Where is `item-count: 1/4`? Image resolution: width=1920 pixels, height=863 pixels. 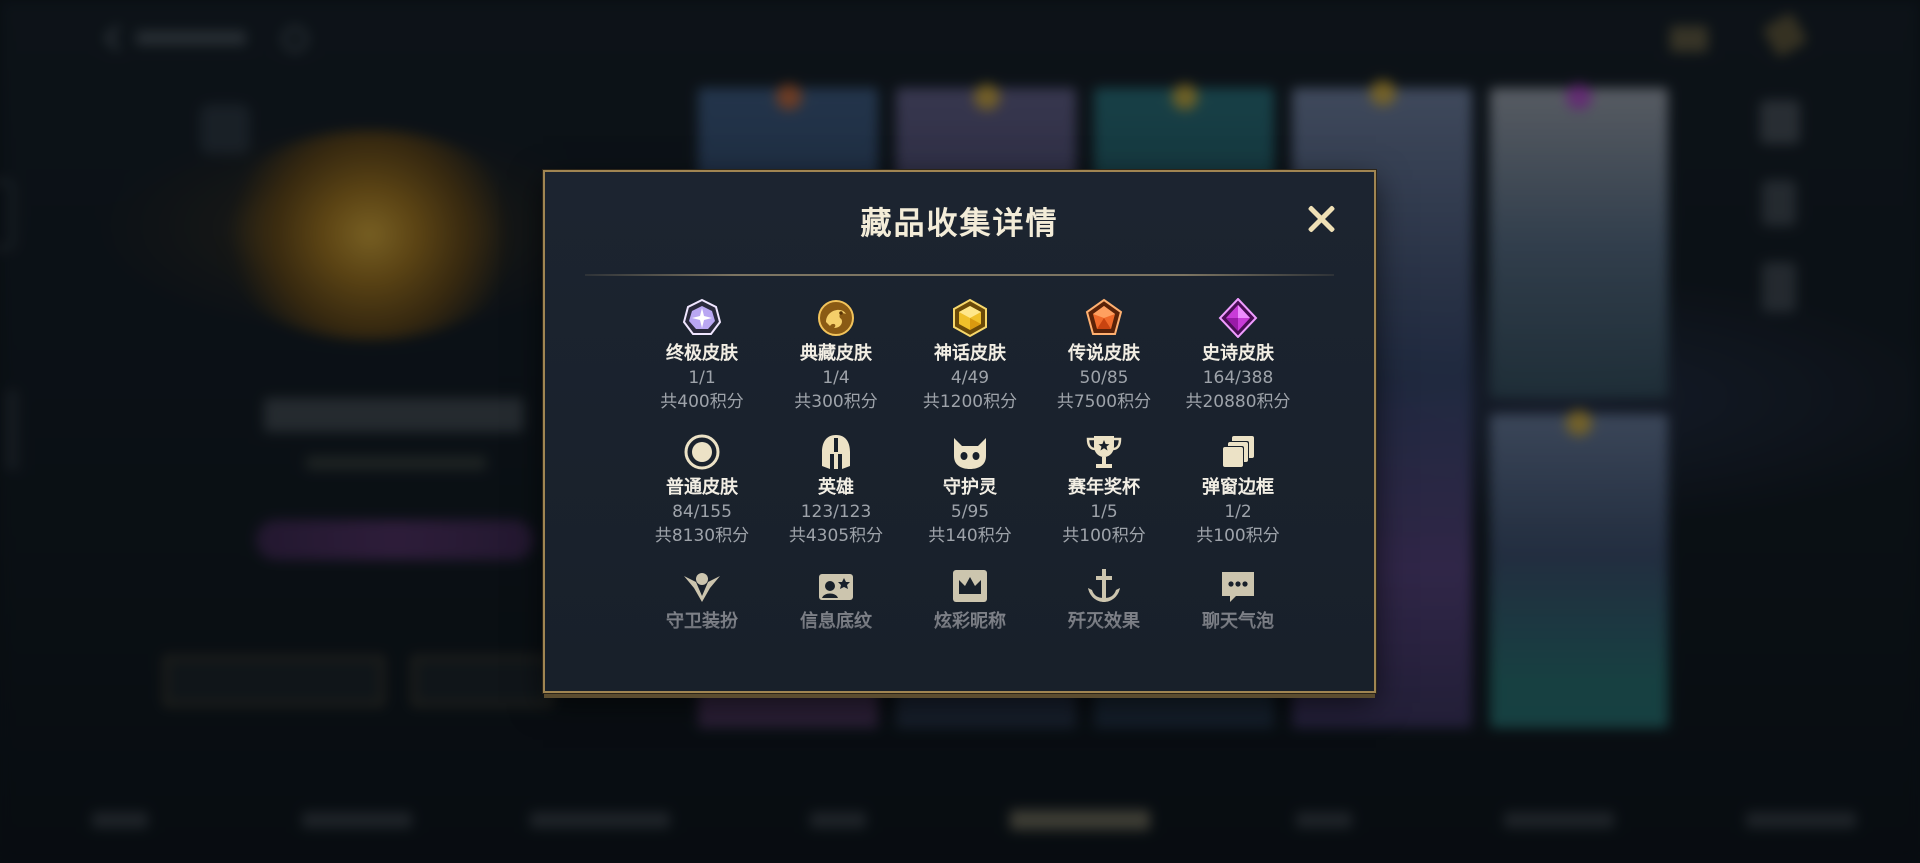 item-count: 1/4 is located at coordinates (836, 378).